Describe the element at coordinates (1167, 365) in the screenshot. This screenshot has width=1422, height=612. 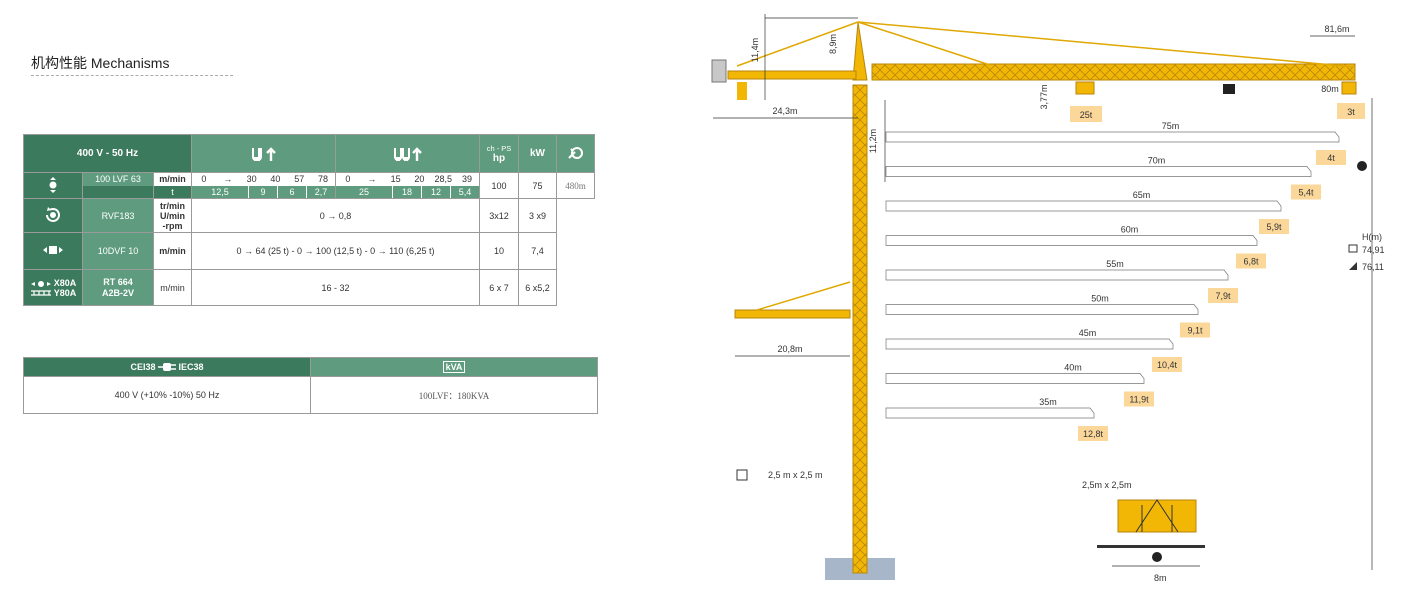
I see `load-curve-load: 10,4t` at that location.